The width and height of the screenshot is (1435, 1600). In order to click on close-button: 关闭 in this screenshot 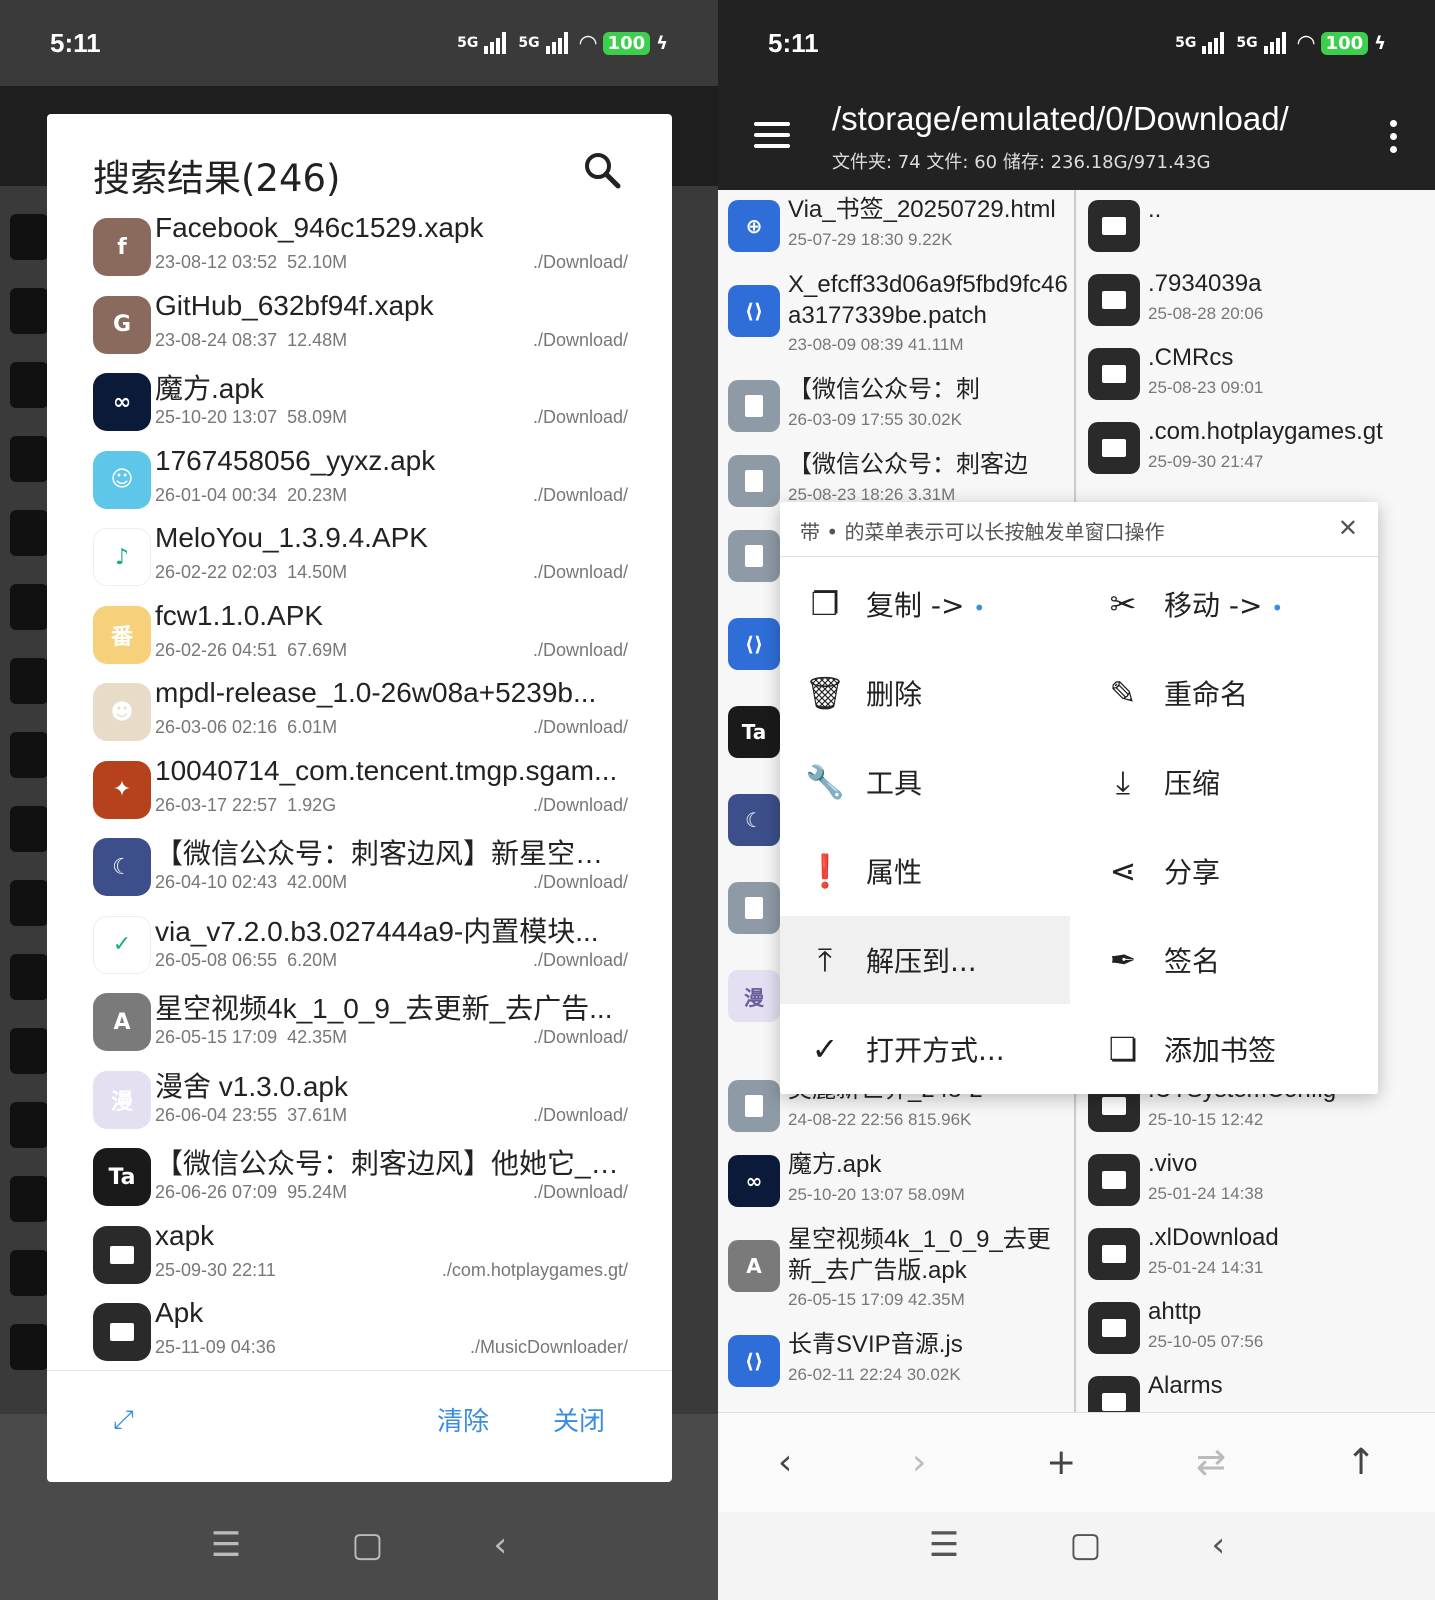, I will do `click(579, 1419)`.